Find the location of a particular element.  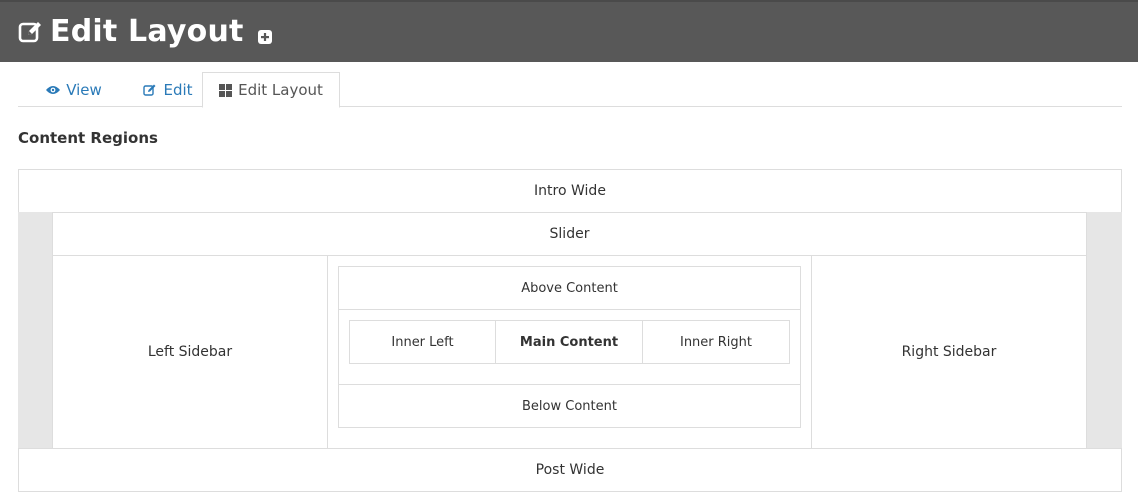

region-label: Above Content is located at coordinates (569, 288).